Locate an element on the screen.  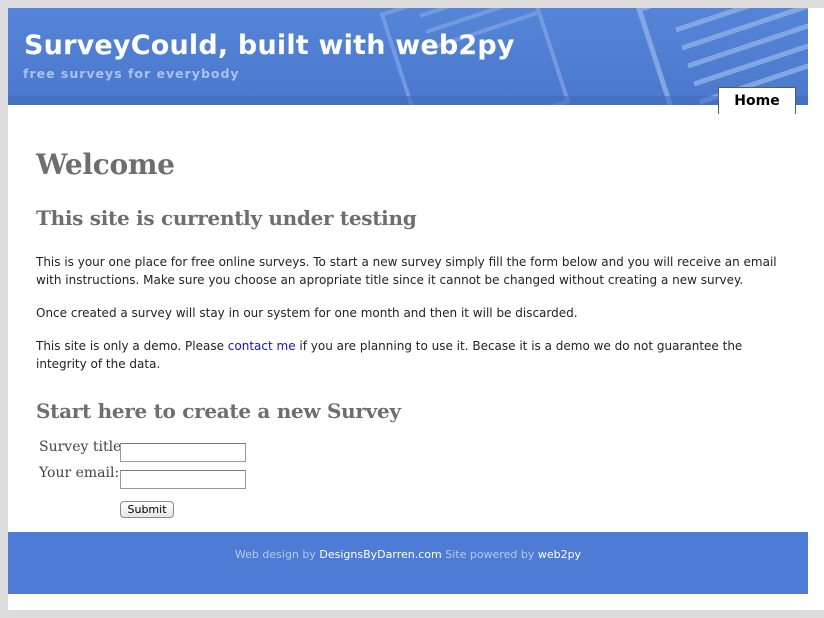
testing-heading: This site is currently under testing is located at coordinates (226, 218).